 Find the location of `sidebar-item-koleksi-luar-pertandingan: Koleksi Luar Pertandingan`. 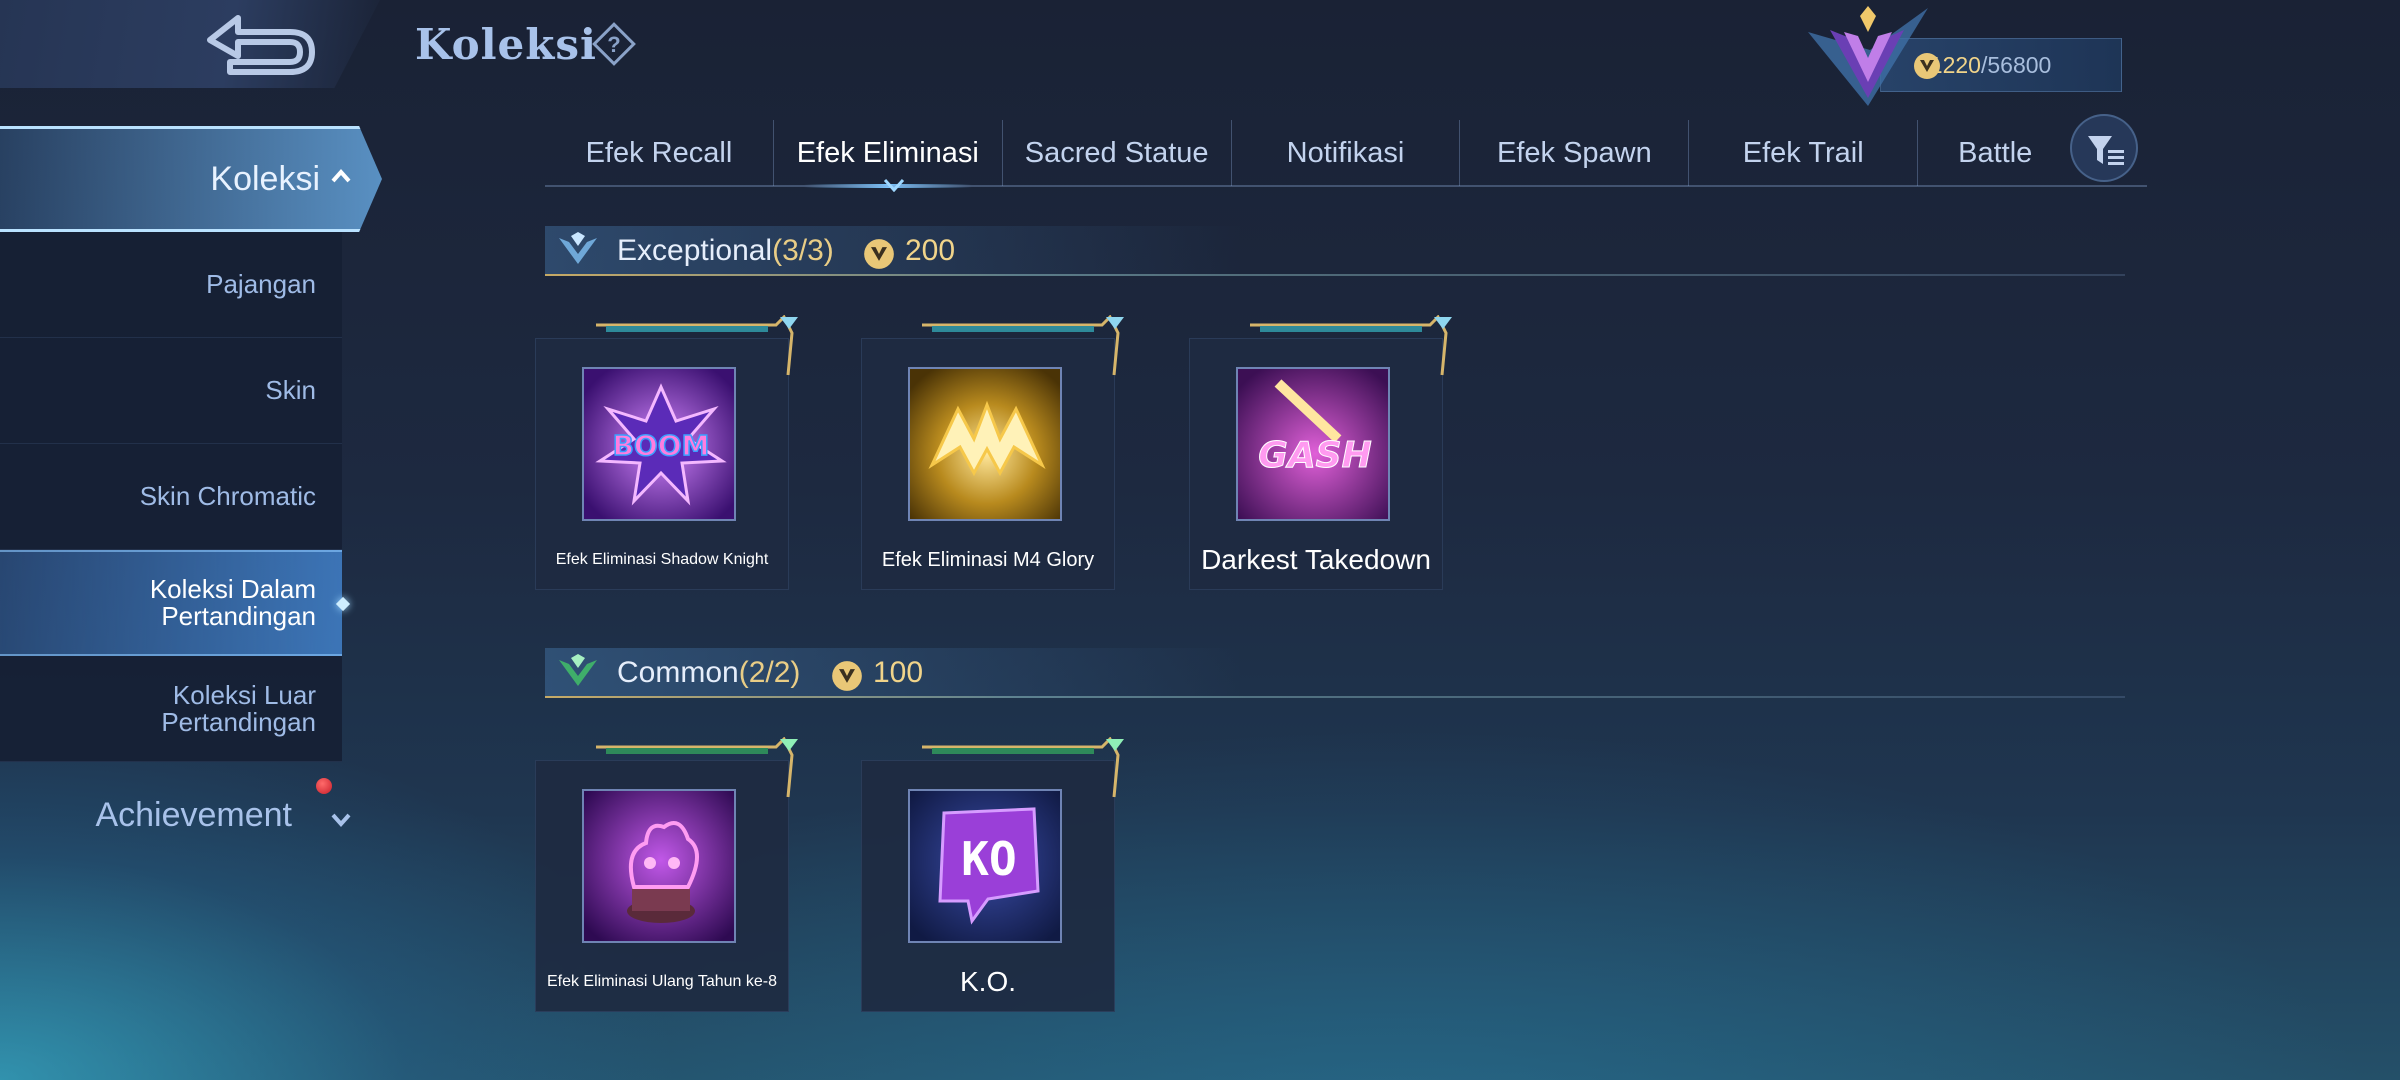

sidebar-item-koleksi-luar-pertandingan: Koleksi Luar Pertandingan is located at coordinates (171, 709).